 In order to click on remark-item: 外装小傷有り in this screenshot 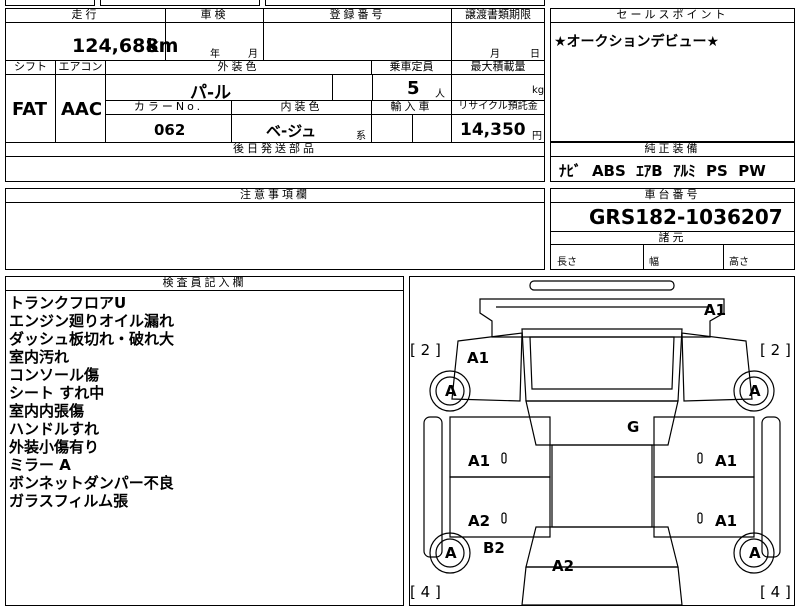, I will do `click(54, 447)`.